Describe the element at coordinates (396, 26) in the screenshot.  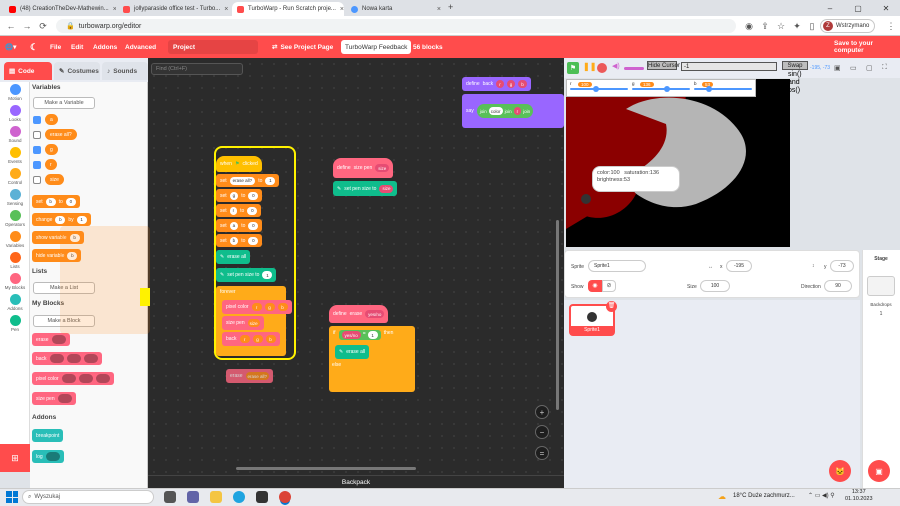
I see `url-input: 🔒 turbowarp.org/editor` at that location.